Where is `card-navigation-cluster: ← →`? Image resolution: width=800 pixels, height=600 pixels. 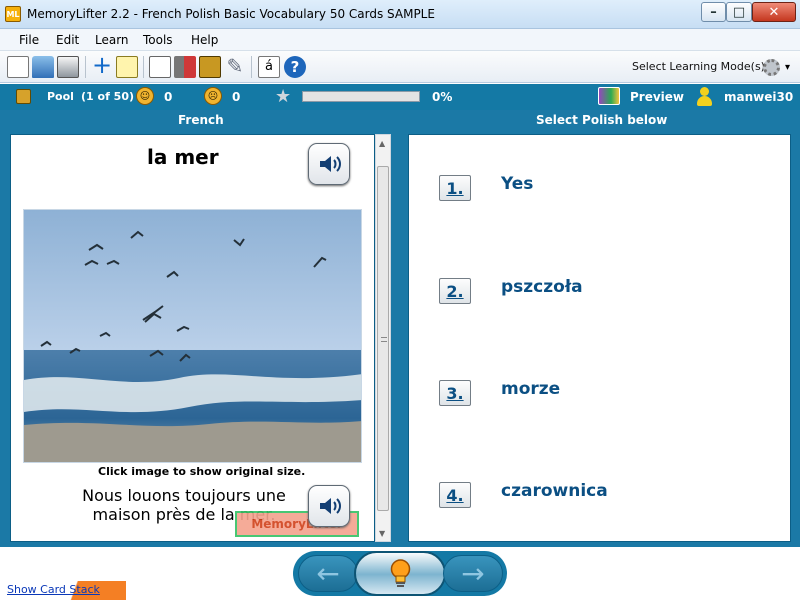
card-navigation-cluster: ← → is located at coordinates (400, 573).